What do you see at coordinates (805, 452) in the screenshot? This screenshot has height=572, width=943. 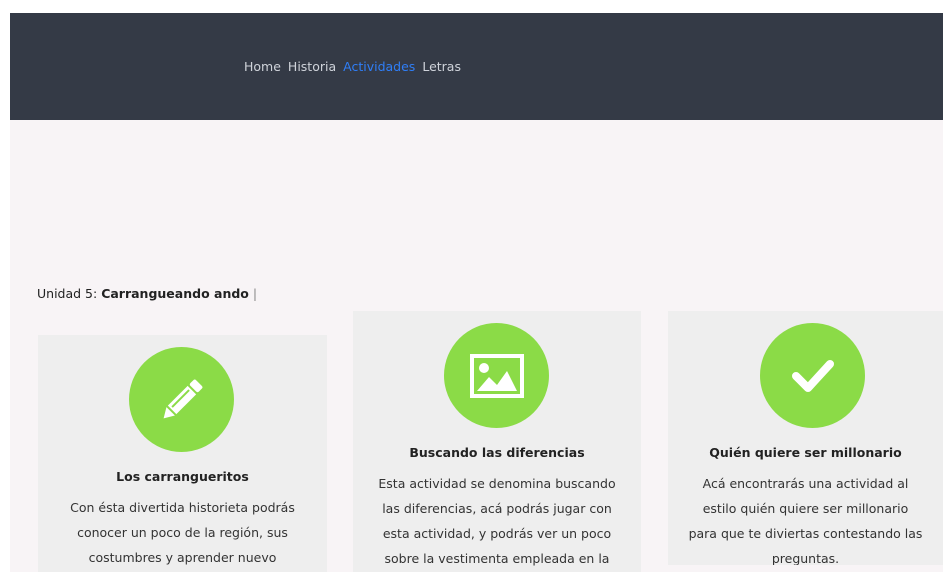 I see `card-title: Quién quiere ser millonario` at bounding box center [805, 452].